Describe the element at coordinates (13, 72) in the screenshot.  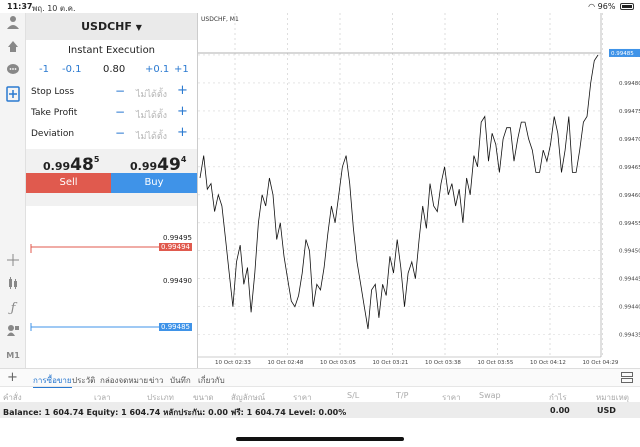
I see `chat-icon` at that location.